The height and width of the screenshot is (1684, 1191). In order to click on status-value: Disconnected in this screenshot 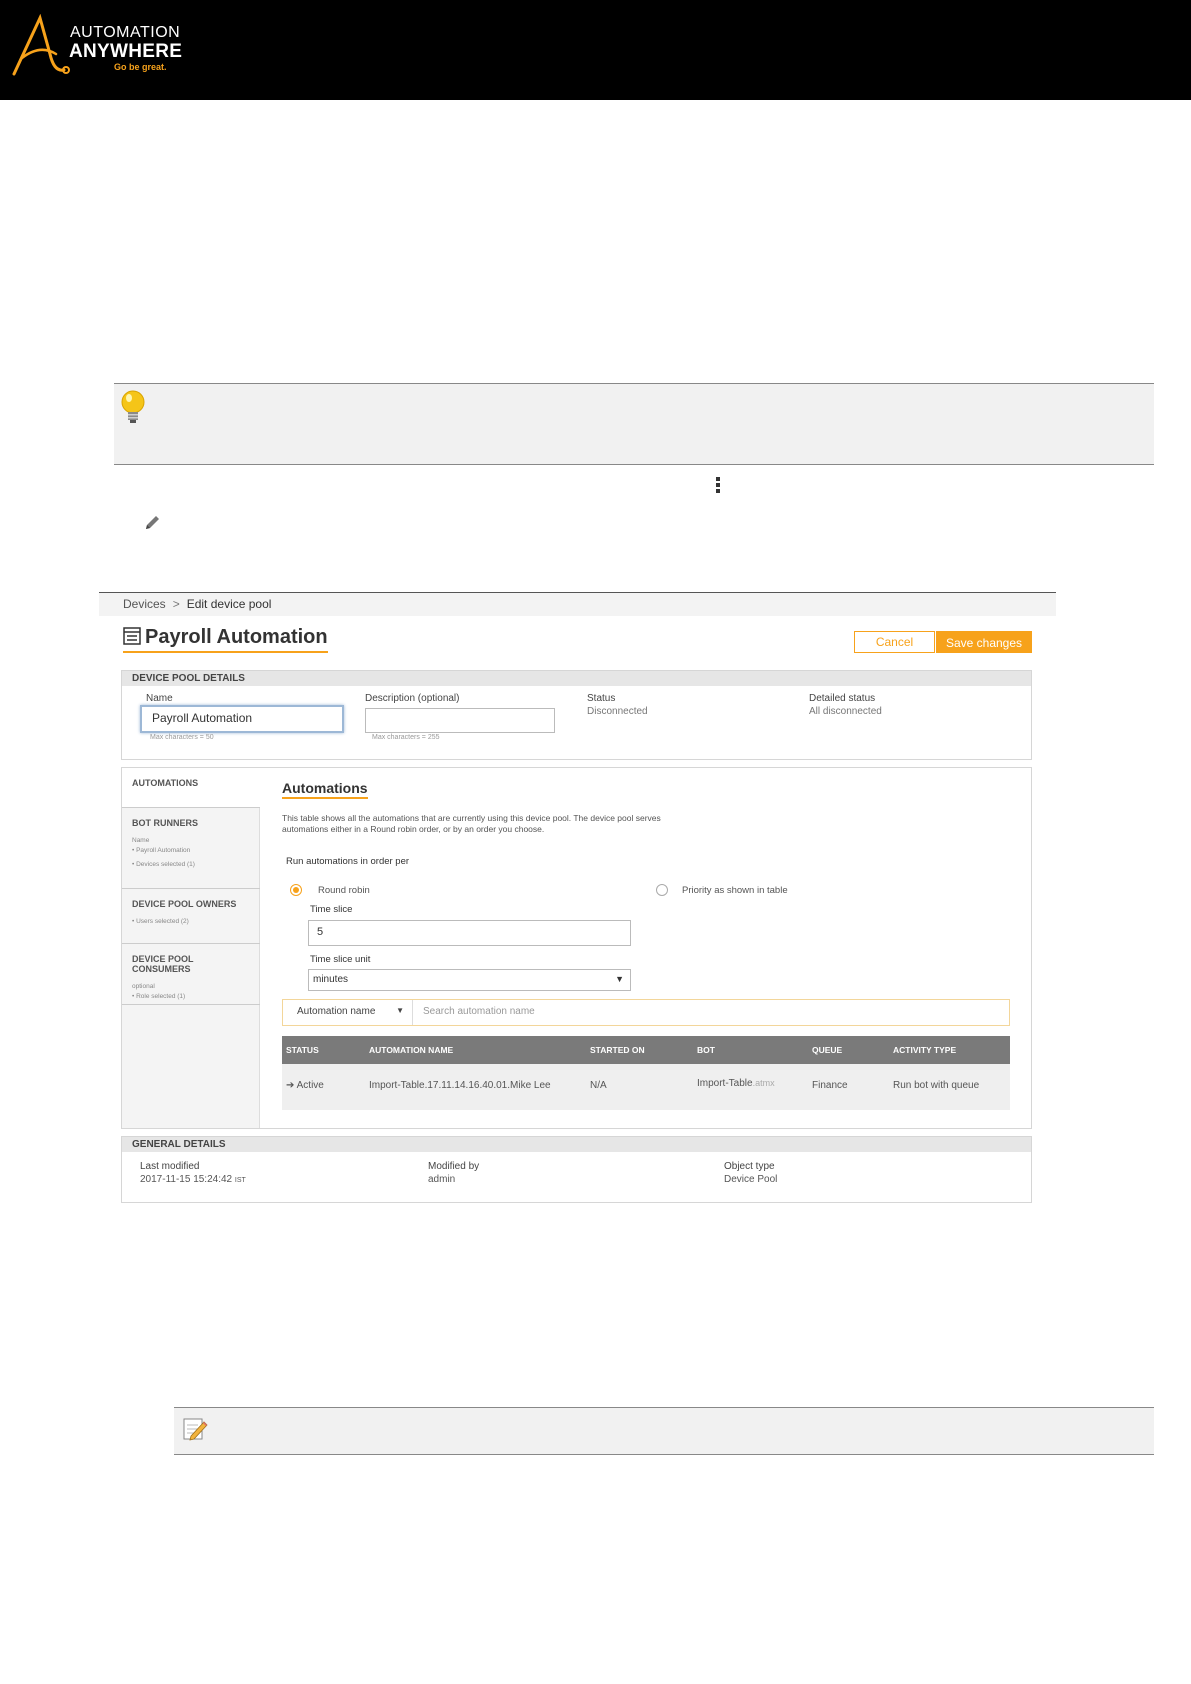, I will do `click(617, 711)`.